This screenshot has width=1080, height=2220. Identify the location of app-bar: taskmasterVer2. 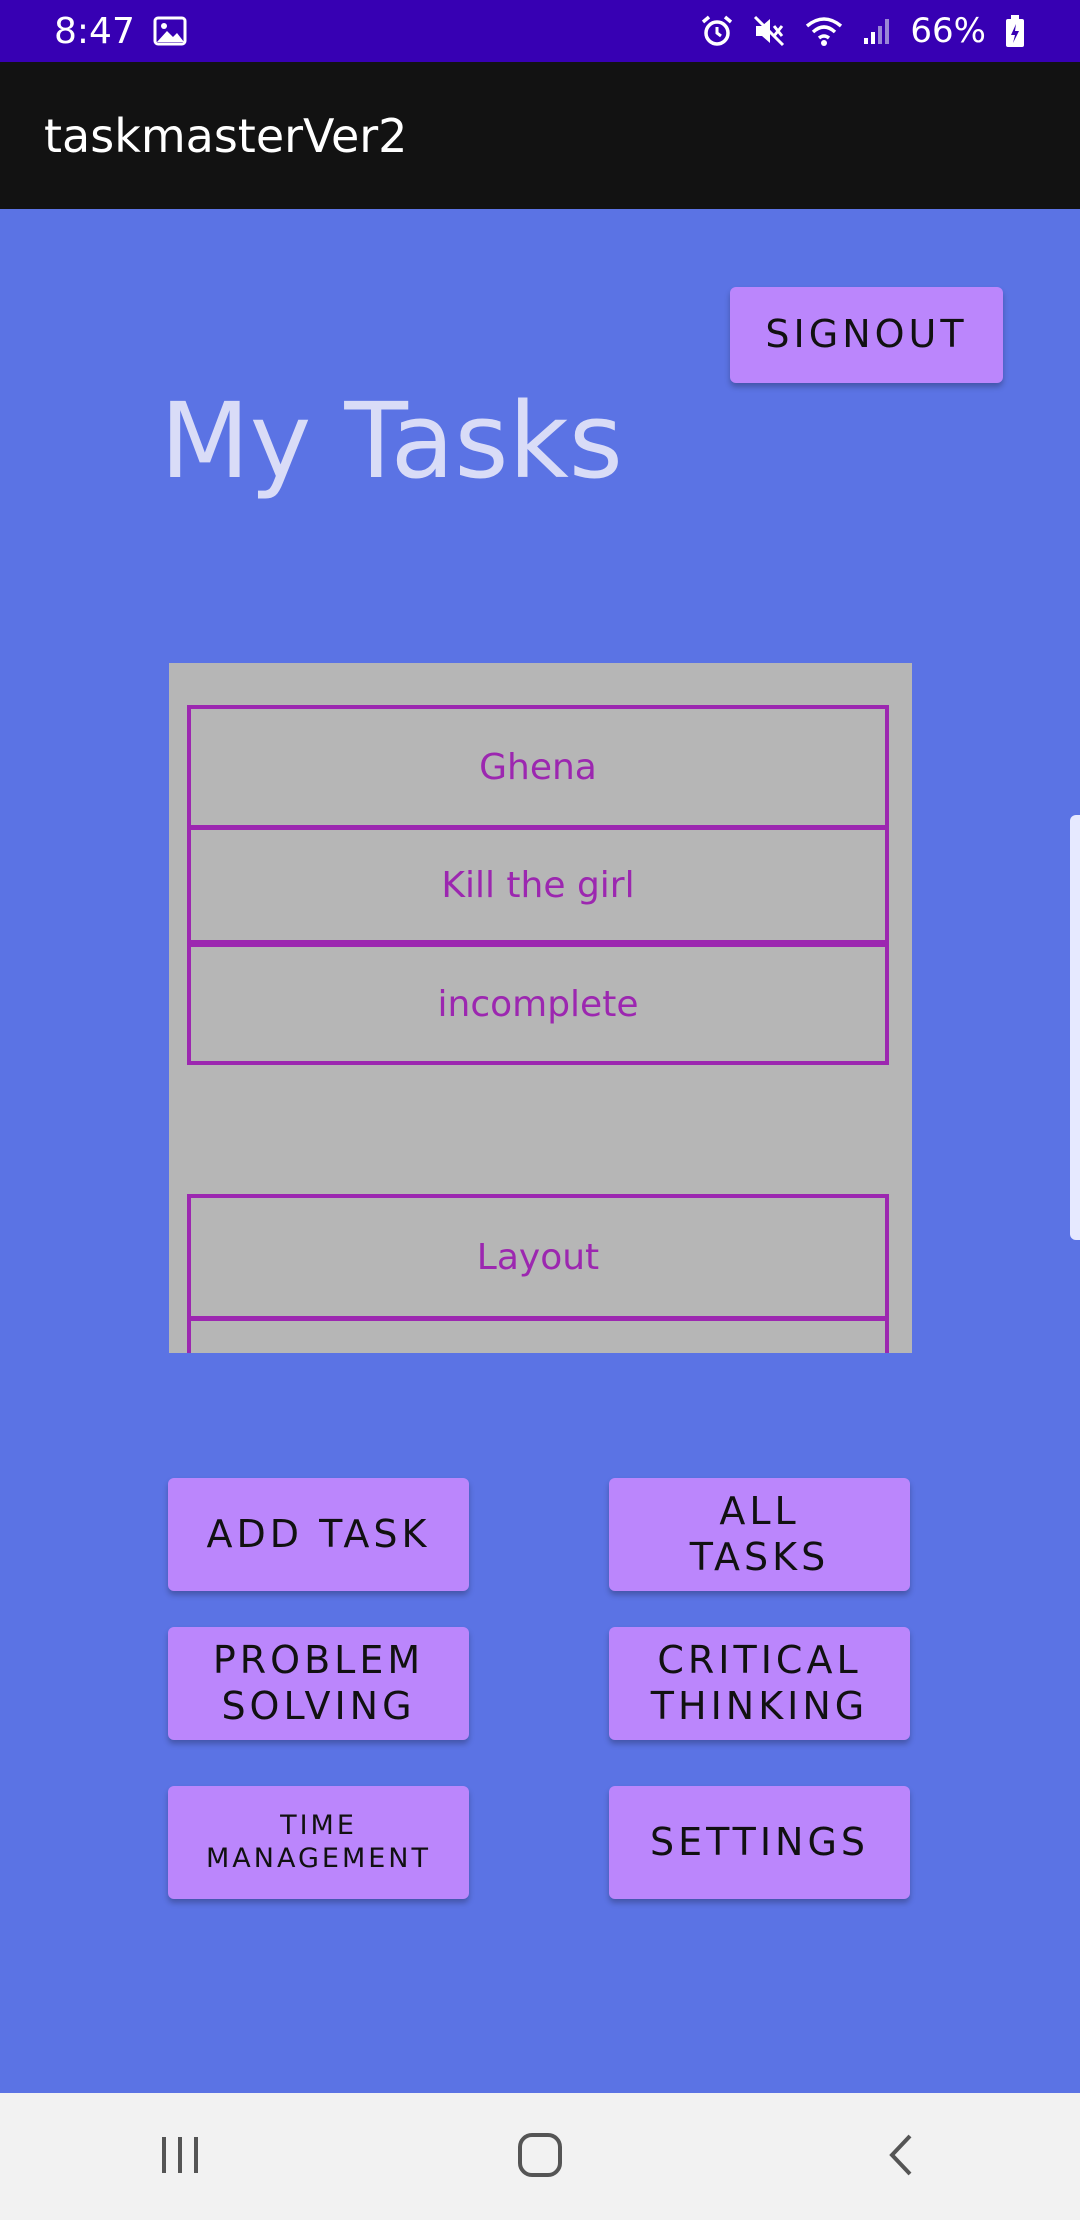
(540, 135).